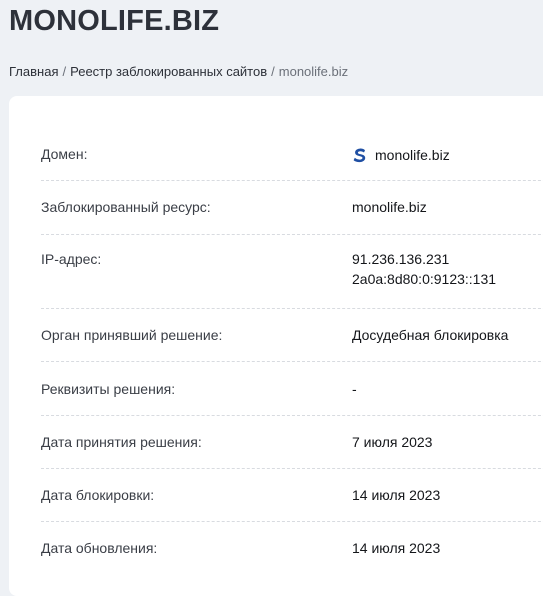 The image size is (543, 596). Describe the element at coordinates (121, 442) in the screenshot. I see `detail-label: Дата принятия решения:` at that location.